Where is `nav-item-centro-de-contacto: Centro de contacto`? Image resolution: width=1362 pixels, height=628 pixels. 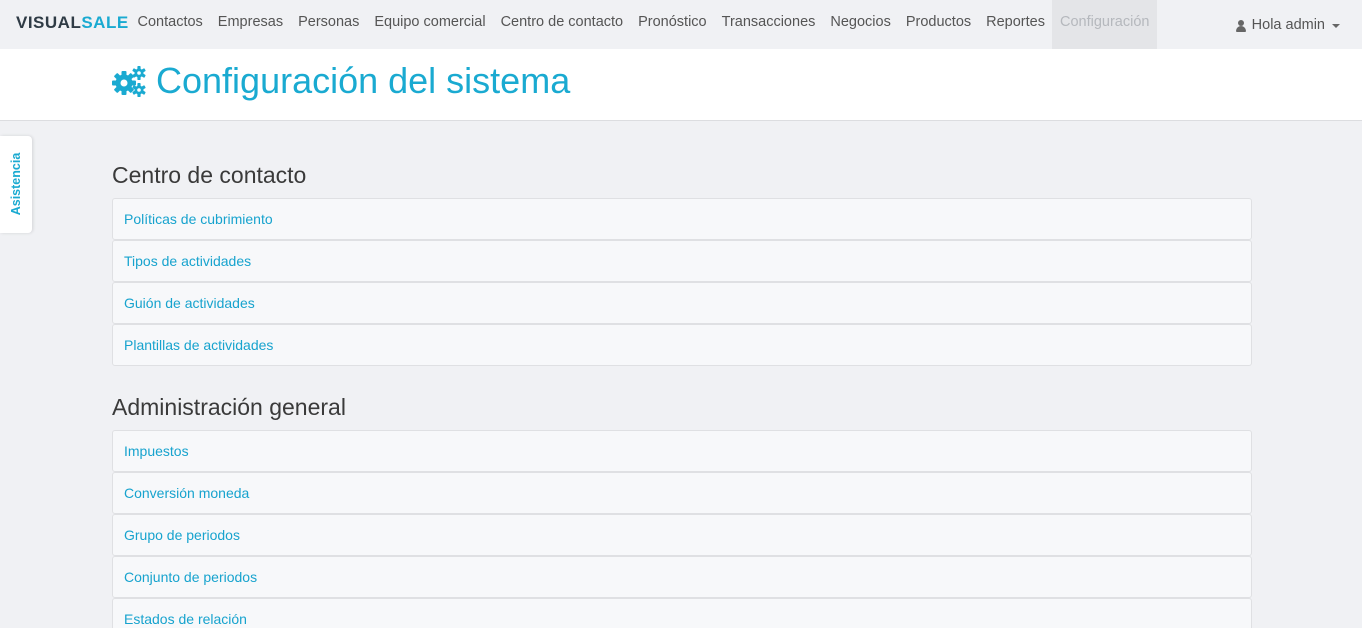 nav-item-centro-de-contacto: Centro de contacto is located at coordinates (562, 24).